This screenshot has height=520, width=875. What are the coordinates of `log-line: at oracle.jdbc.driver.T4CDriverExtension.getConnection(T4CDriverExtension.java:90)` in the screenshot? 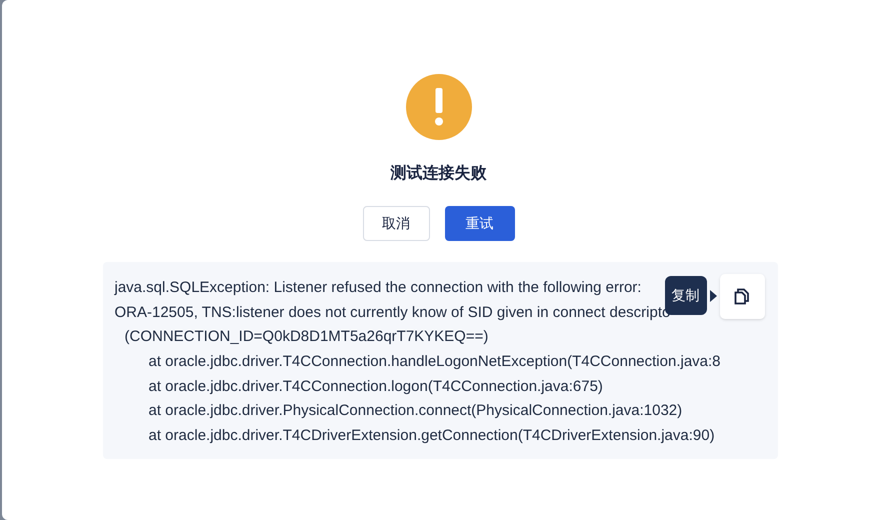 It's located at (431, 435).